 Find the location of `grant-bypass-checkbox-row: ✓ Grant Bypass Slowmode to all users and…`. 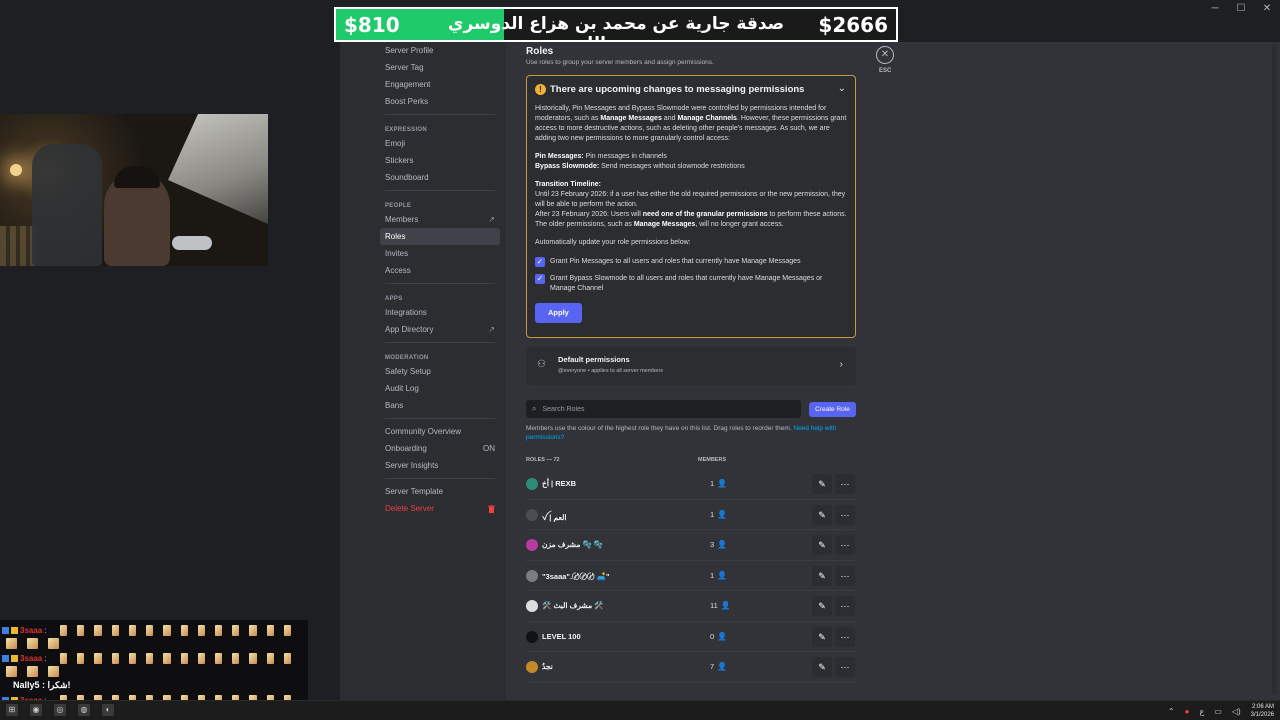

grant-bypass-checkbox-row: ✓ Grant Bypass Slowmode to all users and… is located at coordinates (691, 284).